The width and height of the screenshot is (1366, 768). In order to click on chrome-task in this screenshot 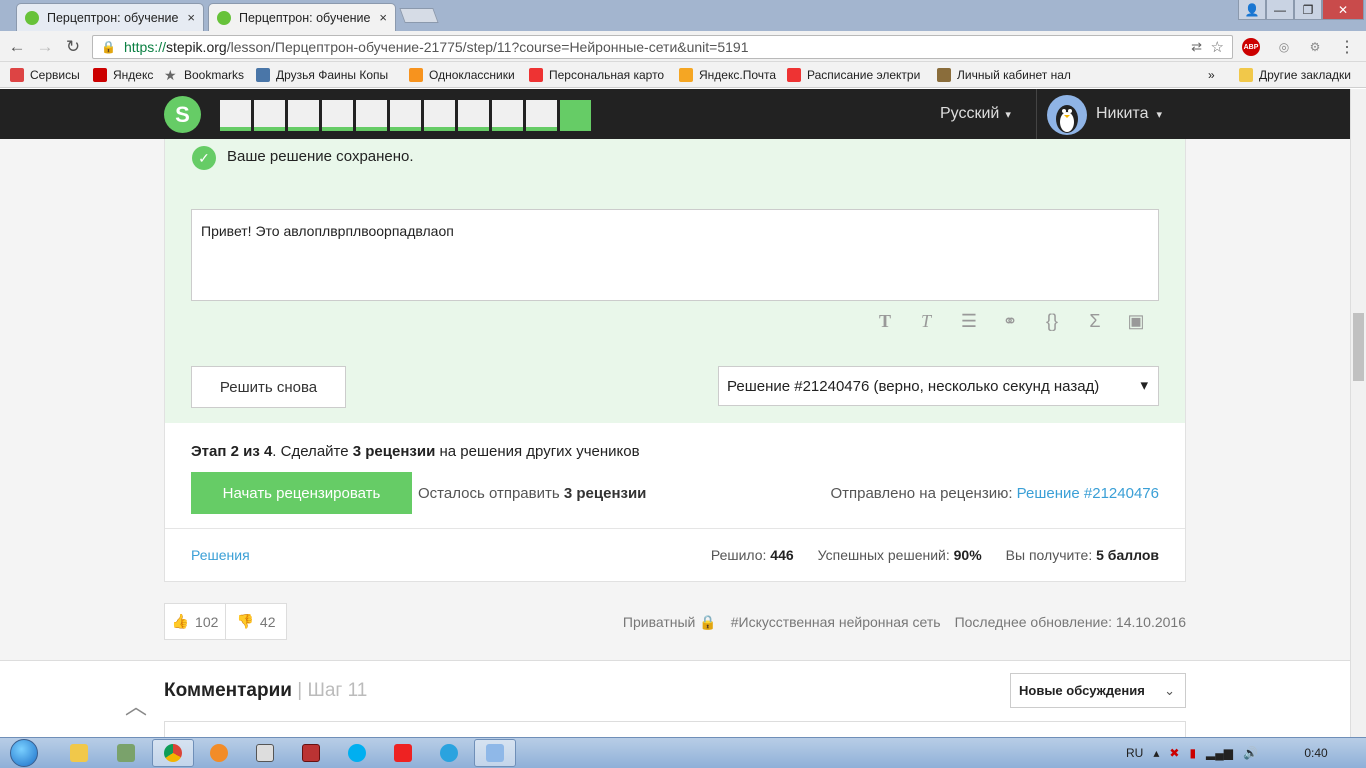, I will do `click(173, 753)`.